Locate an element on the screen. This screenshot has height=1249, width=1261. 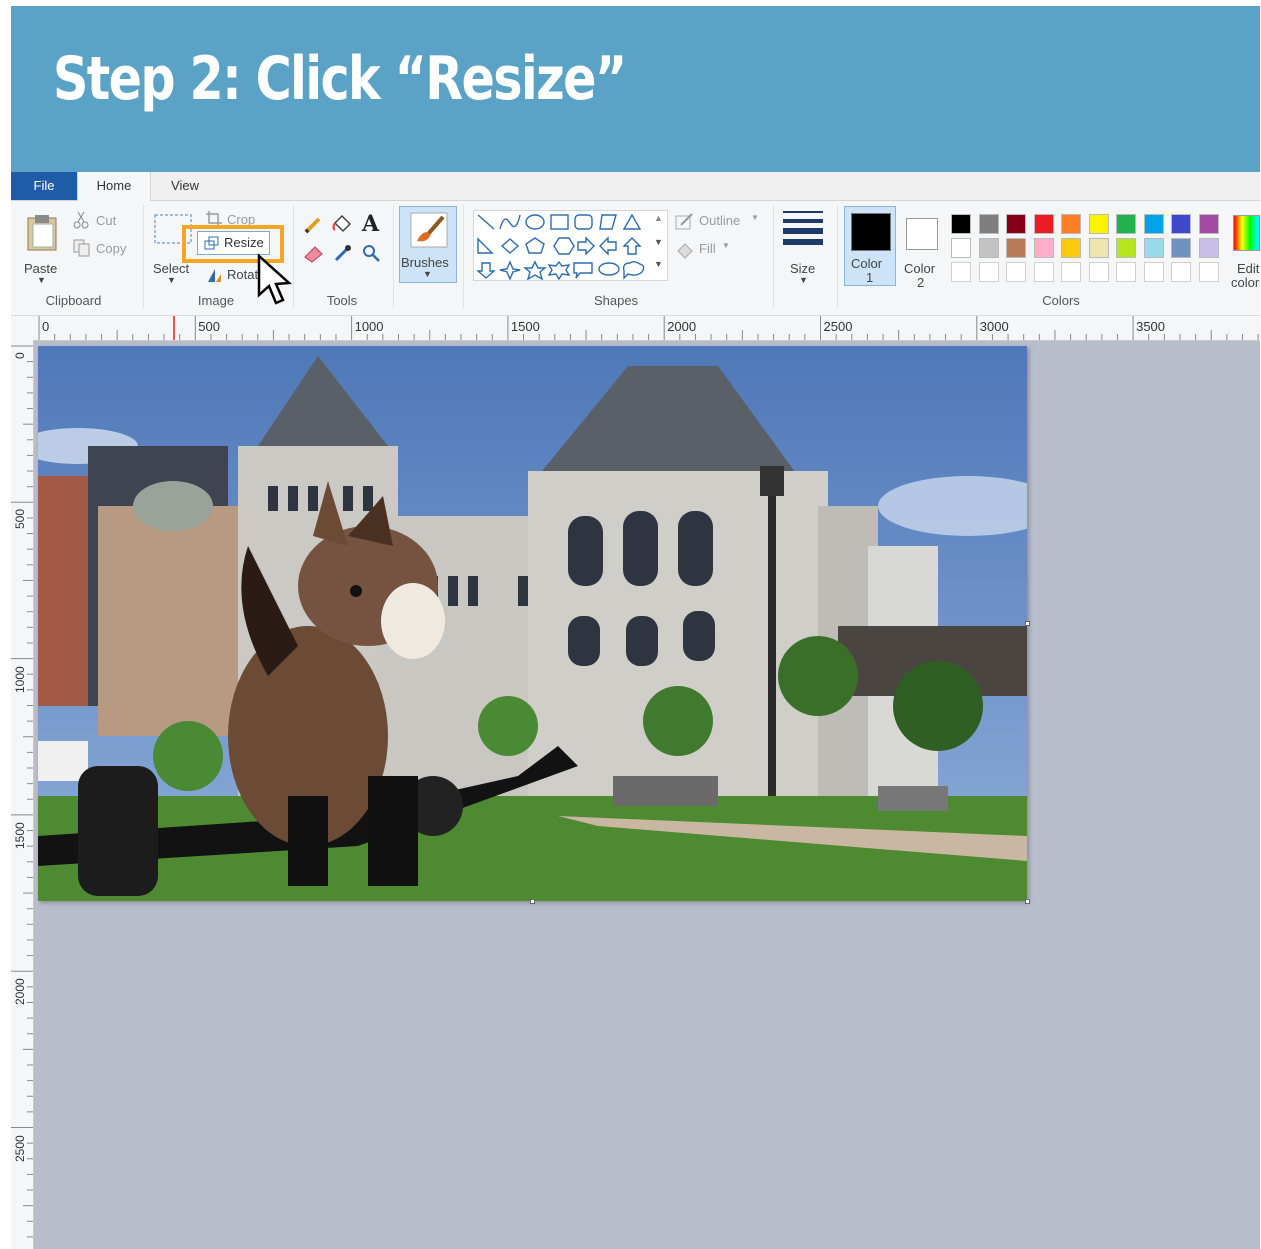
copy-icon is located at coordinates (82, 249).